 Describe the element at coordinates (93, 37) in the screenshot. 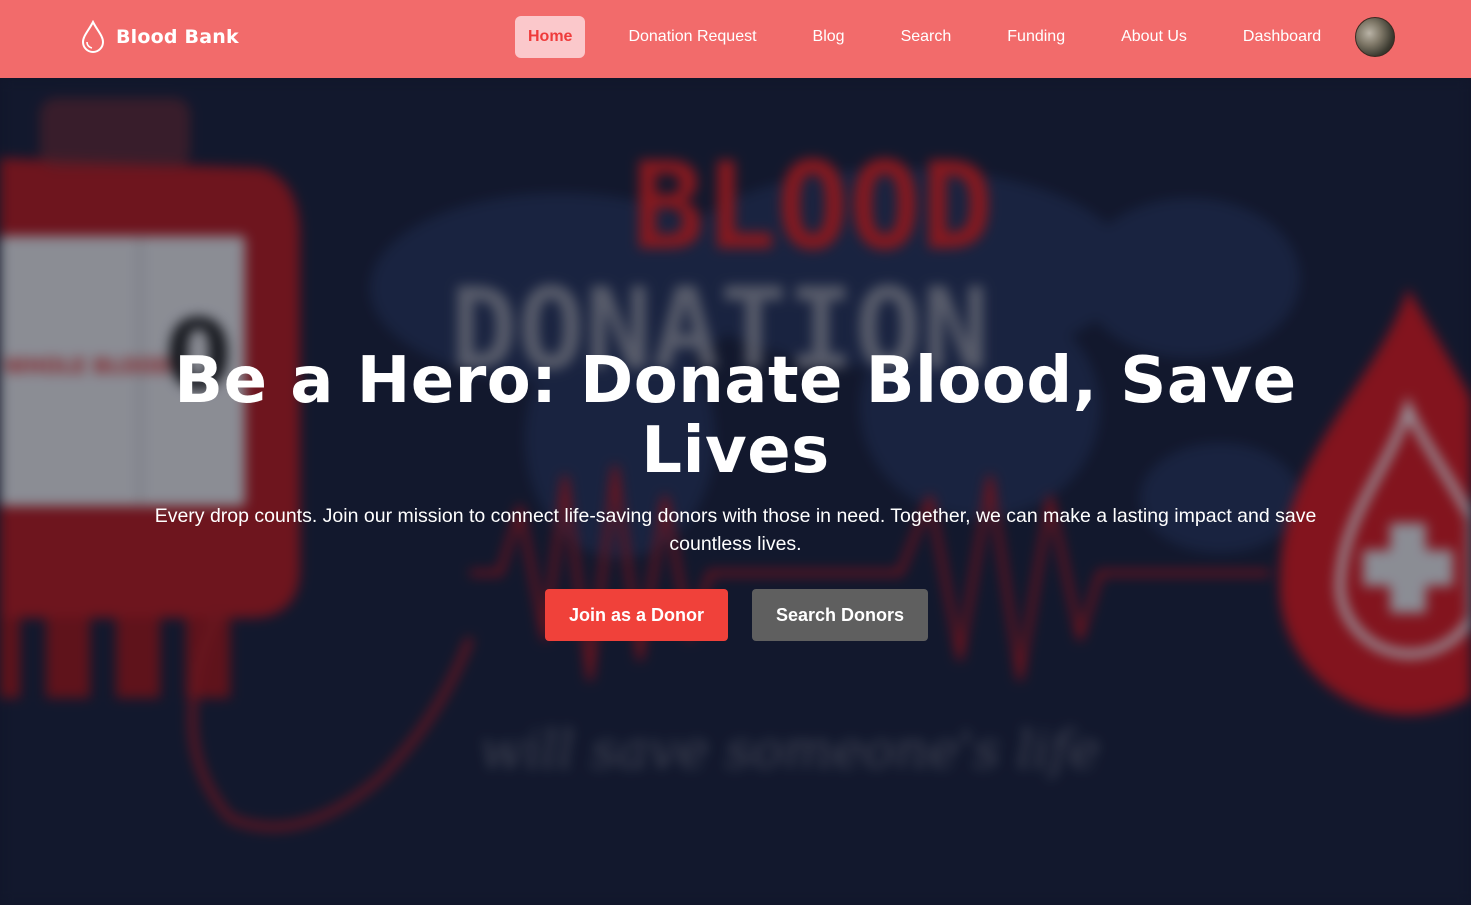

I see `blood-drop-icon` at that location.